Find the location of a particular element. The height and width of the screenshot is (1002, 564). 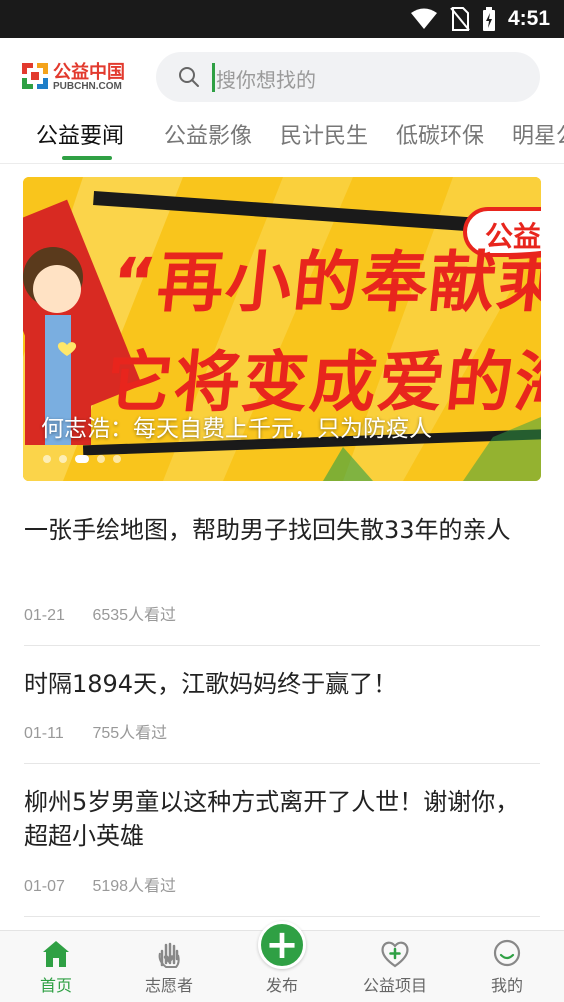

nav-publish-label: 发布 is located at coordinates (281, 985).